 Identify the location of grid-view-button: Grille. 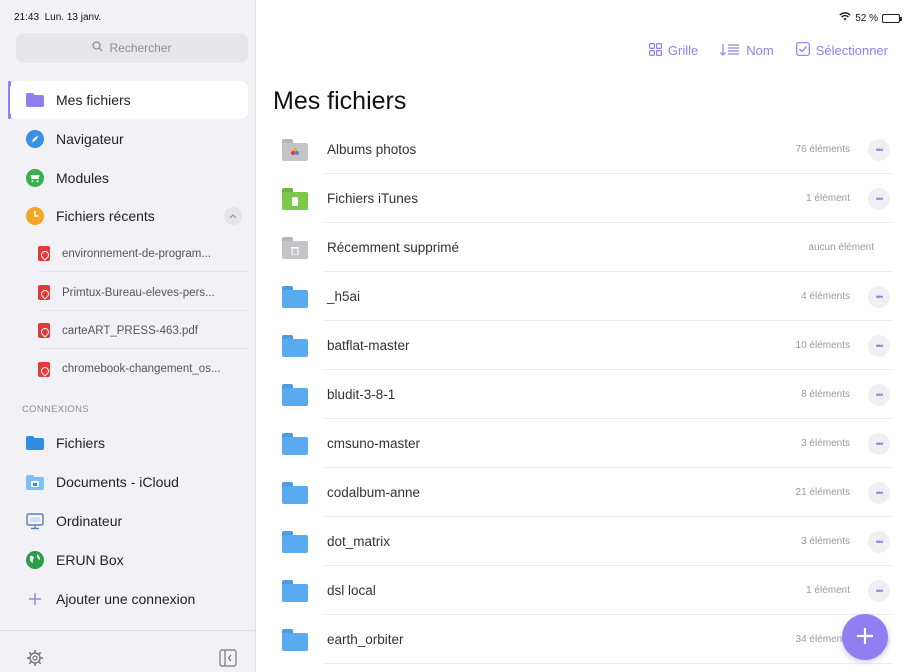
(673, 50).